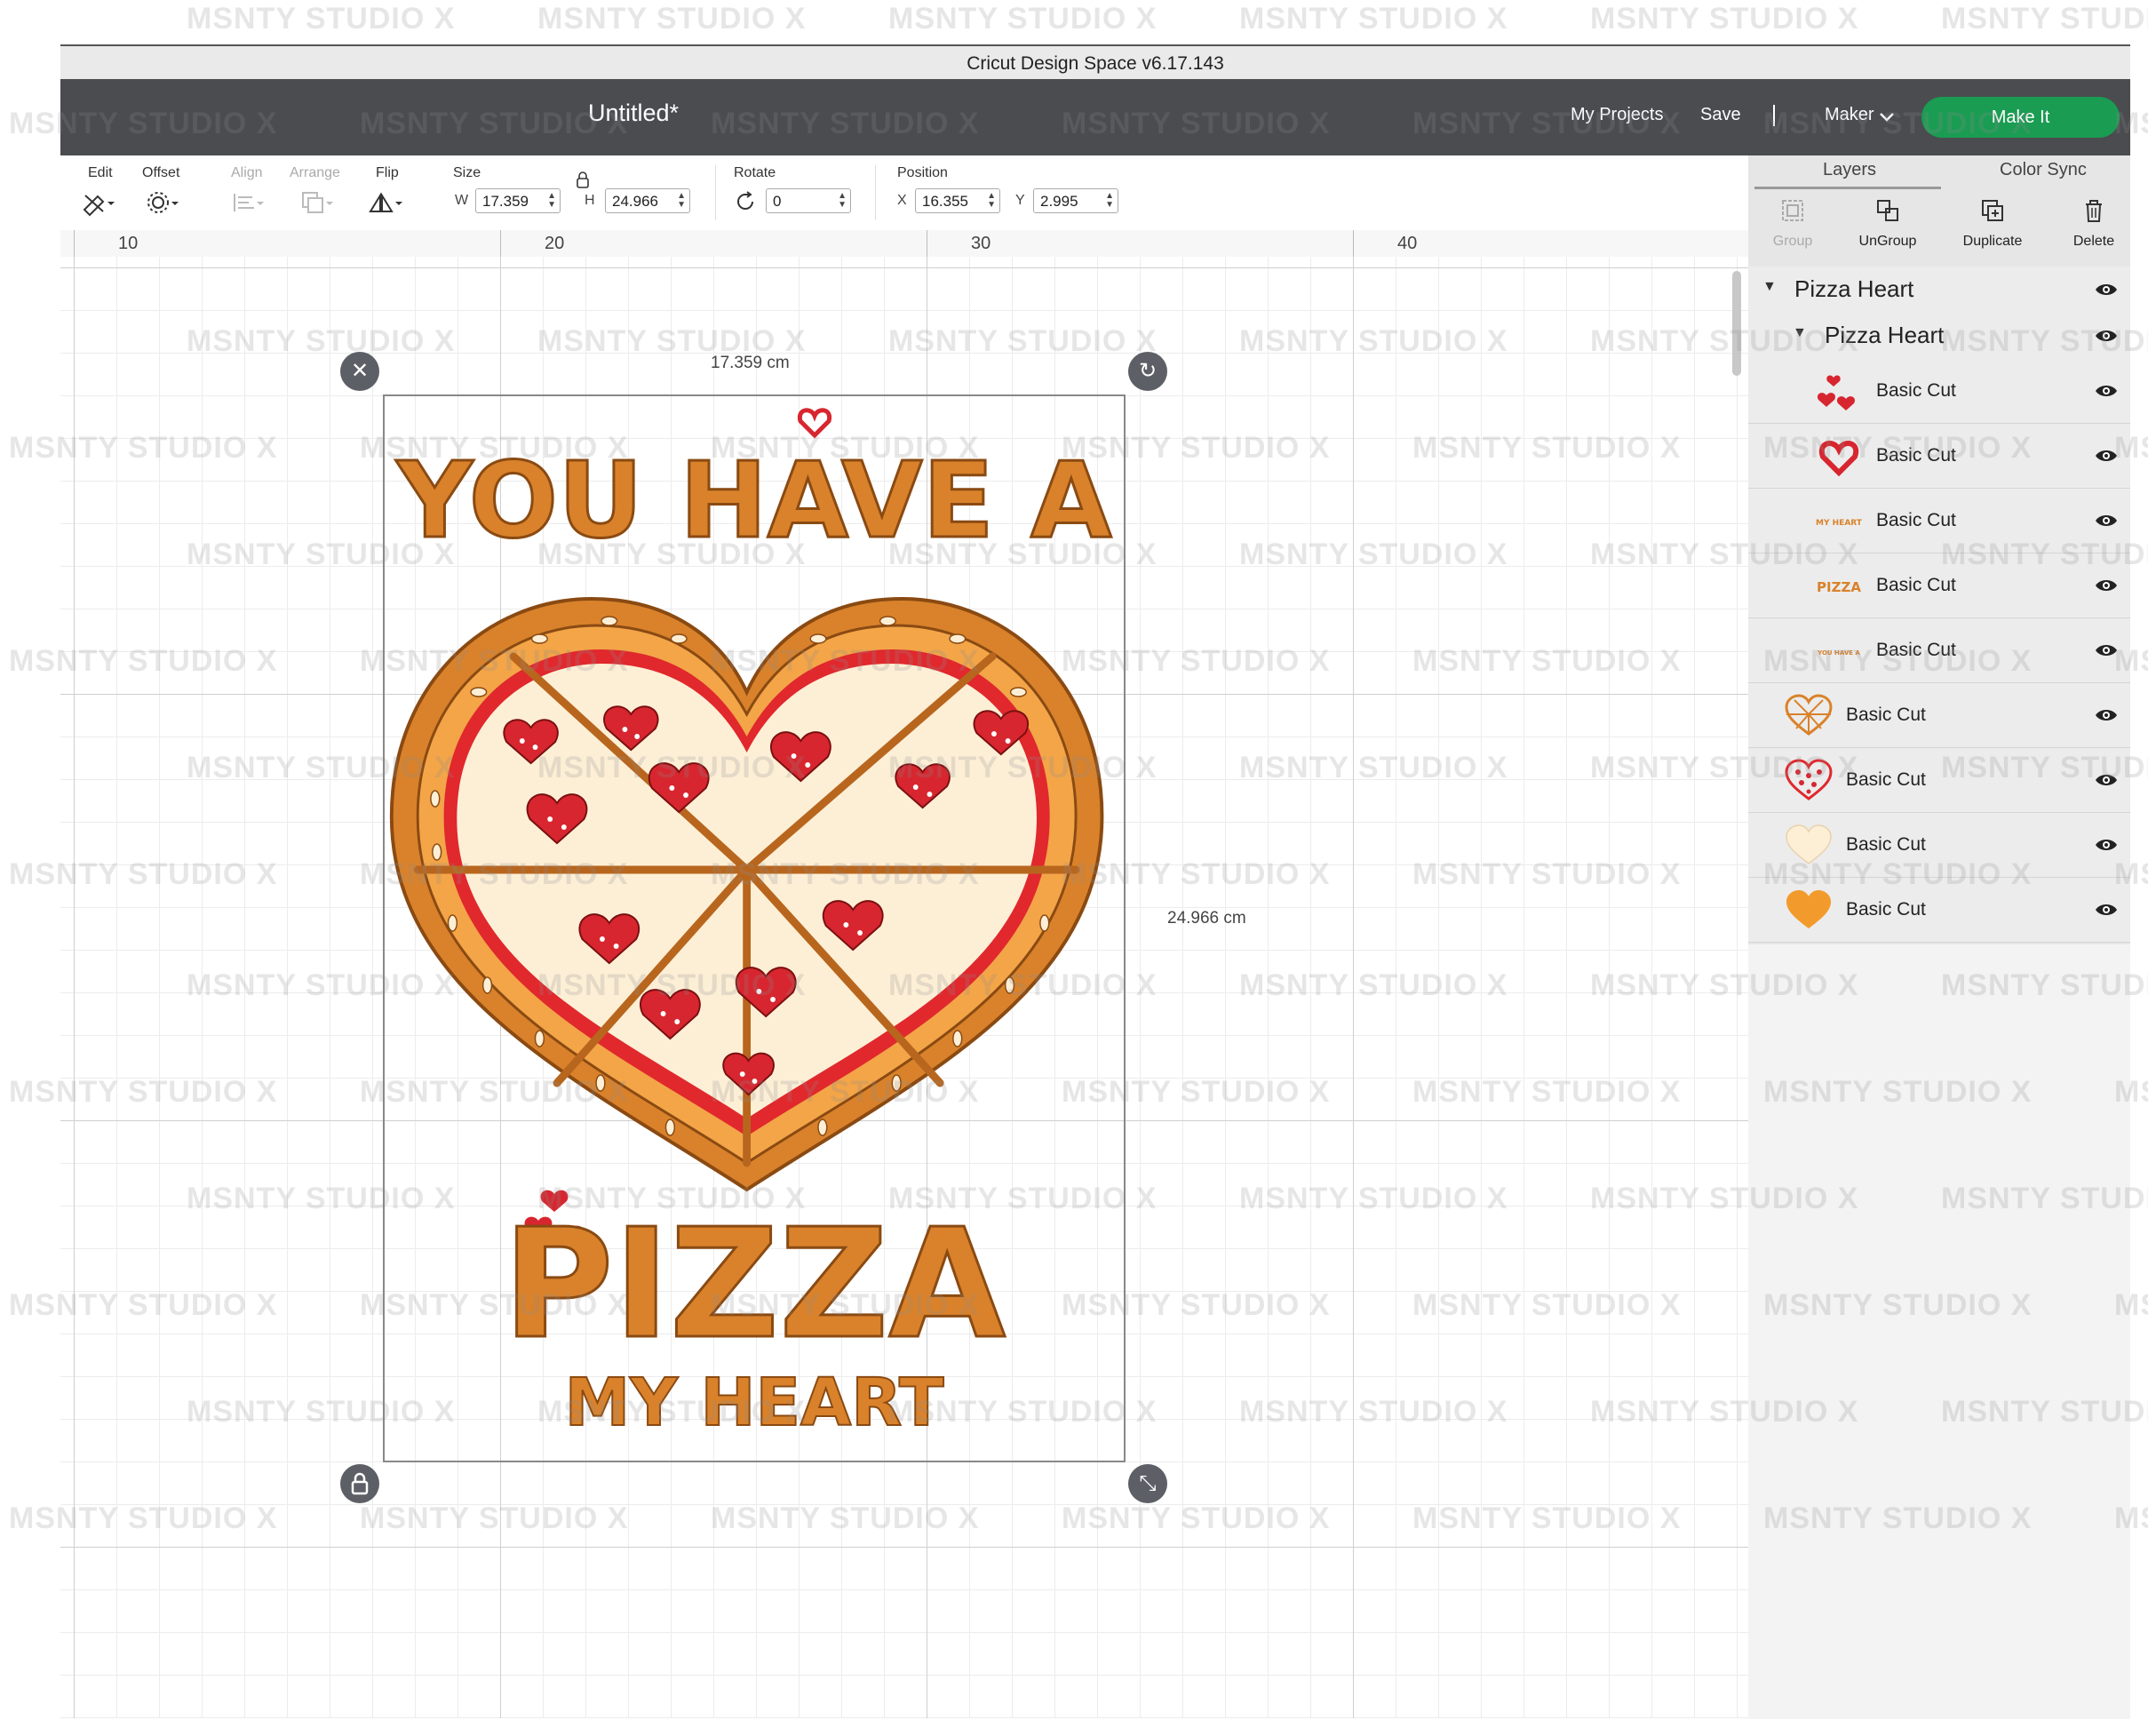 This screenshot has width=2148, height=1736. What do you see at coordinates (387, 172) in the screenshot?
I see `flip-label: Flip` at bounding box center [387, 172].